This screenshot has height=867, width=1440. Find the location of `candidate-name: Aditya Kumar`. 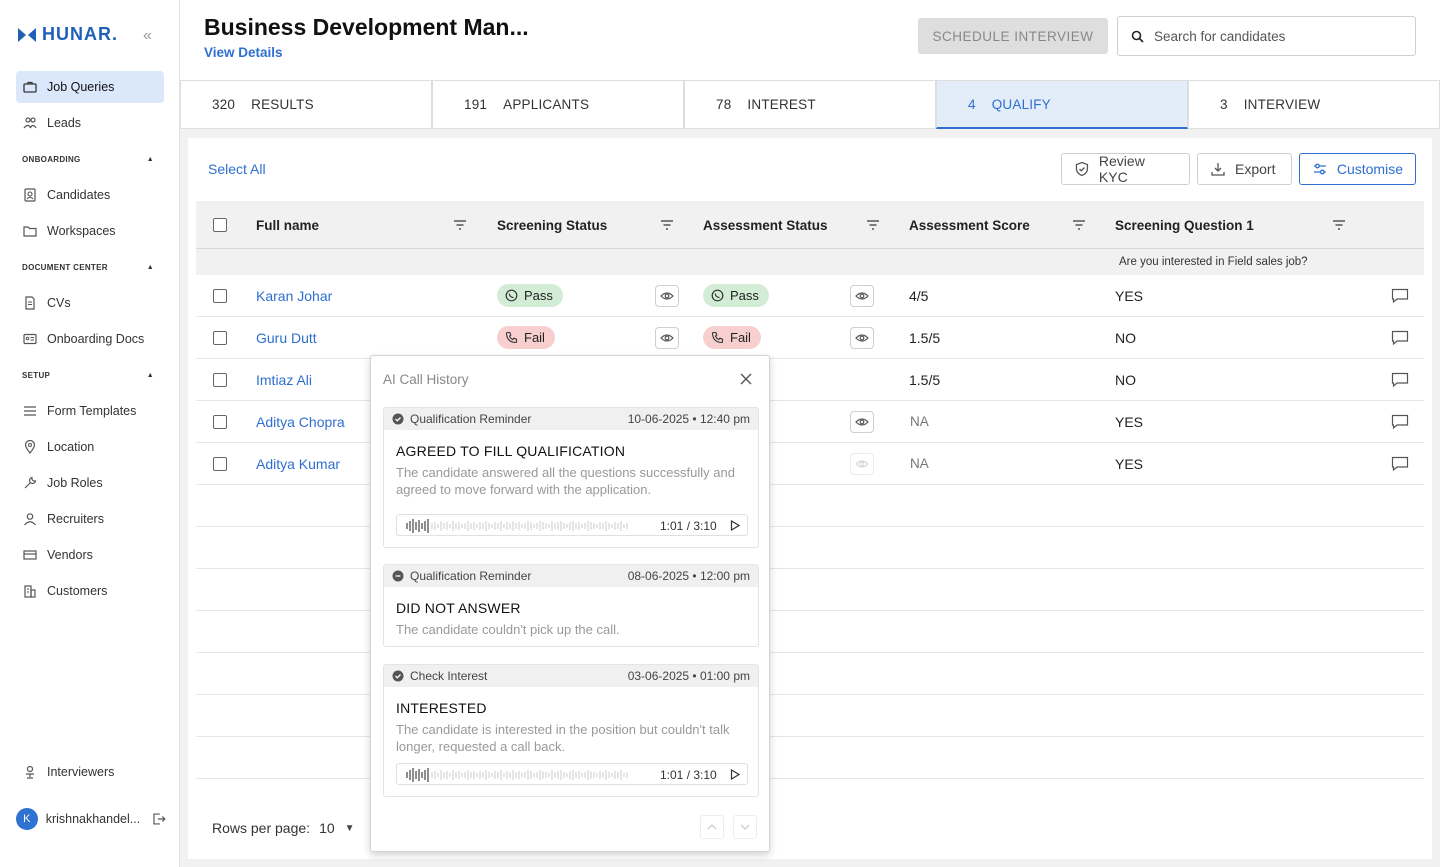

candidate-name: Aditya Kumar is located at coordinates (298, 463).